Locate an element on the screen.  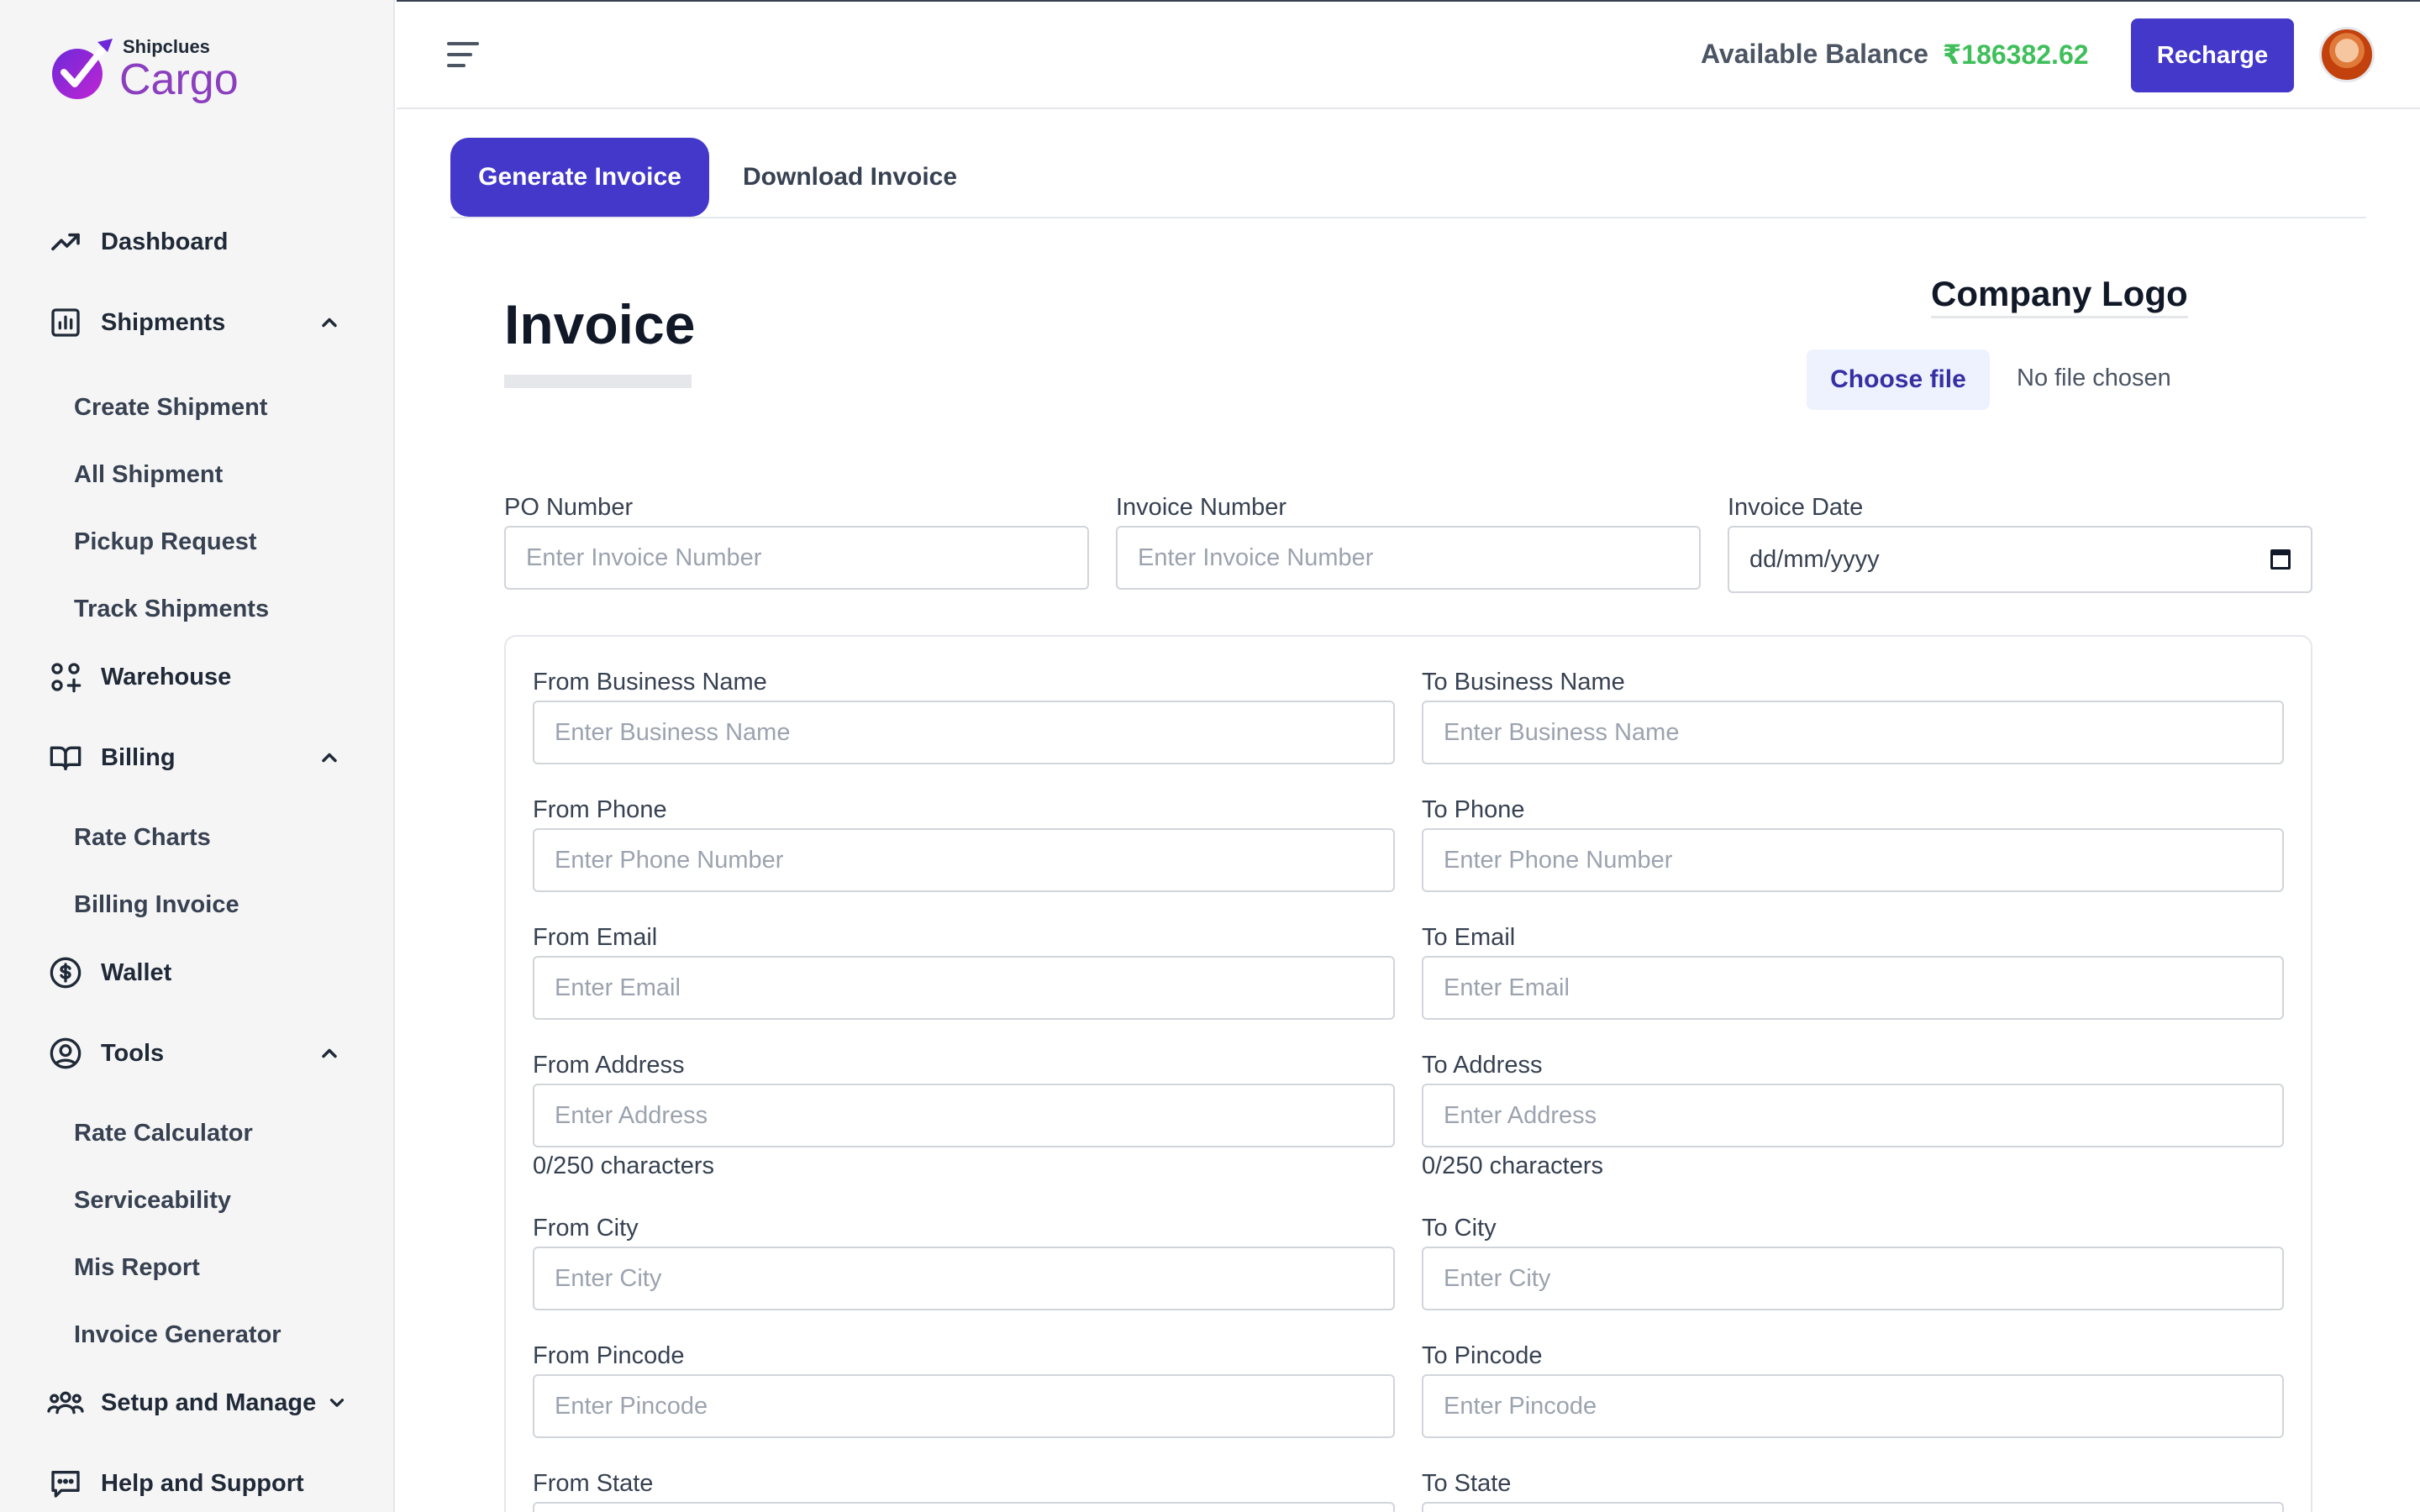
sidebar-item-dashboard: Dashboard is located at coordinates (138, 241).